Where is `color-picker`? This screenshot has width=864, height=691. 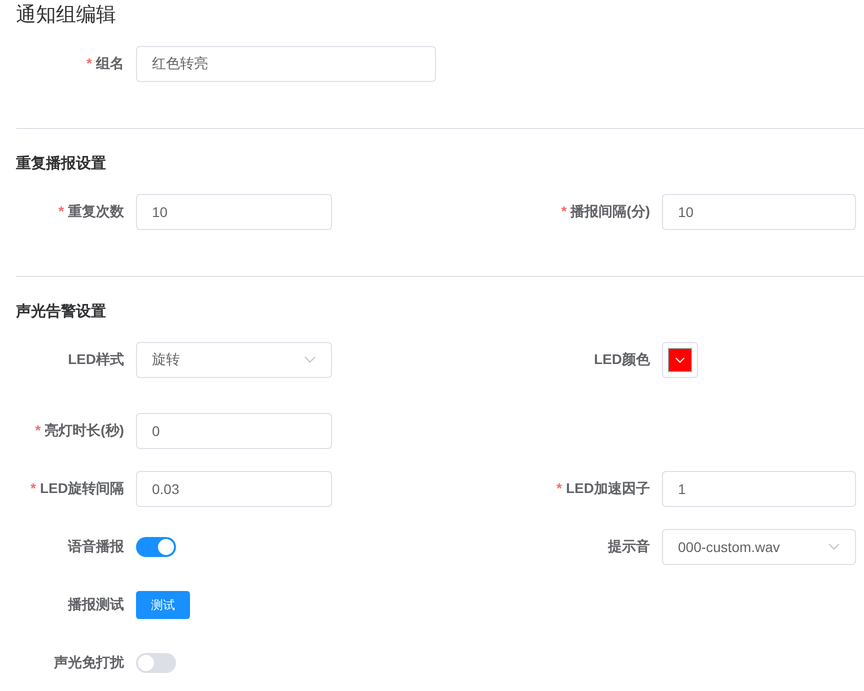 color-picker is located at coordinates (680, 360).